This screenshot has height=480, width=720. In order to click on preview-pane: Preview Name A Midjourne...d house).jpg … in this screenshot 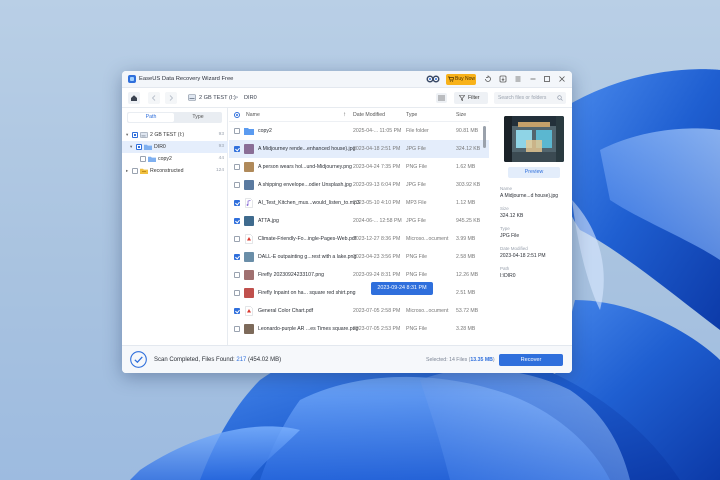, I will do `click(534, 226)`.